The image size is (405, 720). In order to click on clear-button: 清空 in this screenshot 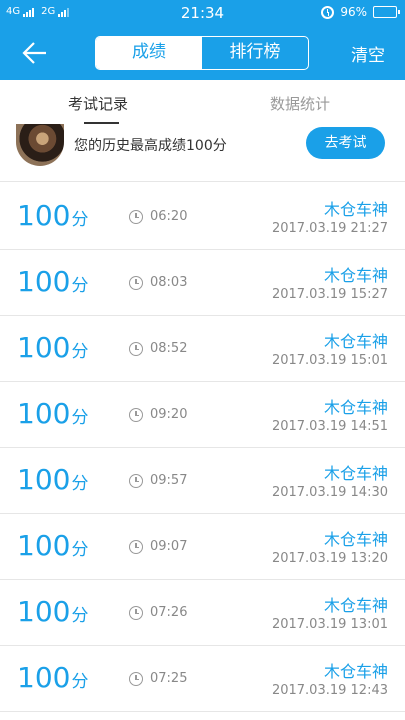, I will do `click(368, 53)`.